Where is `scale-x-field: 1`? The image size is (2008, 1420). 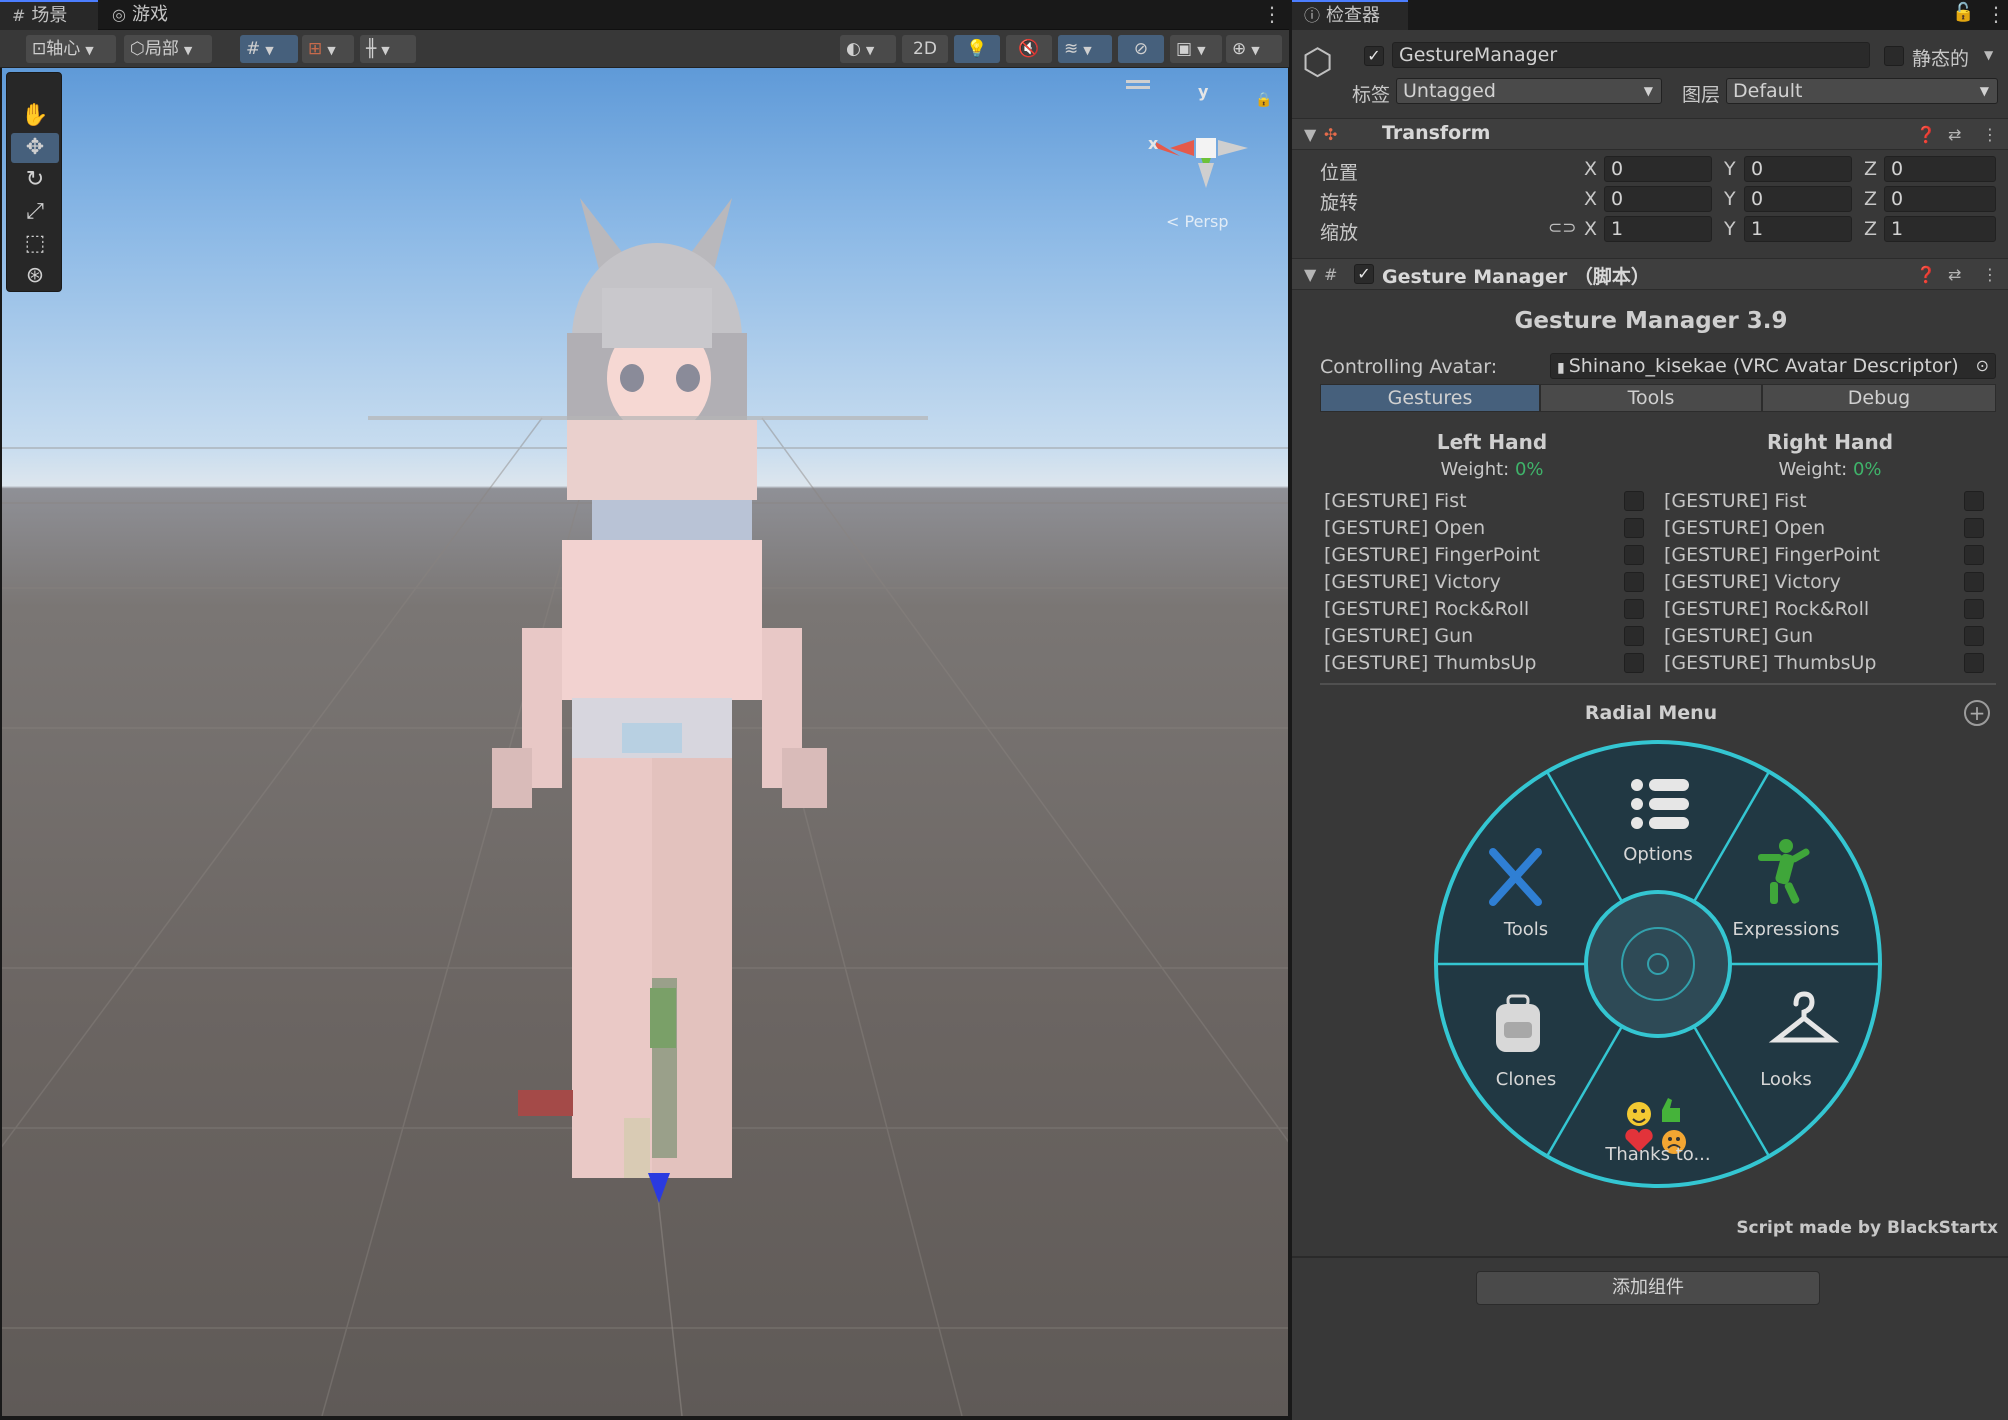 scale-x-field: 1 is located at coordinates (1658, 229).